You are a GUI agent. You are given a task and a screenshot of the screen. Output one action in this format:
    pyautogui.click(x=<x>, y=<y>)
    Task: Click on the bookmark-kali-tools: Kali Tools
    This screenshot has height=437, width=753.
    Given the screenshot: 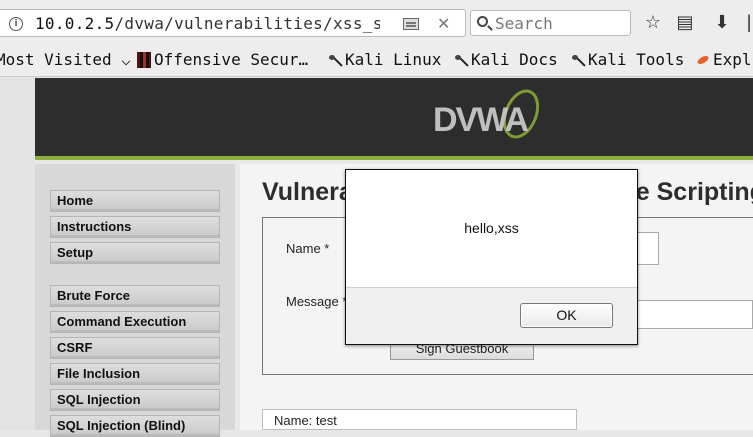 What is the action you would take?
    pyautogui.click(x=627, y=59)
    